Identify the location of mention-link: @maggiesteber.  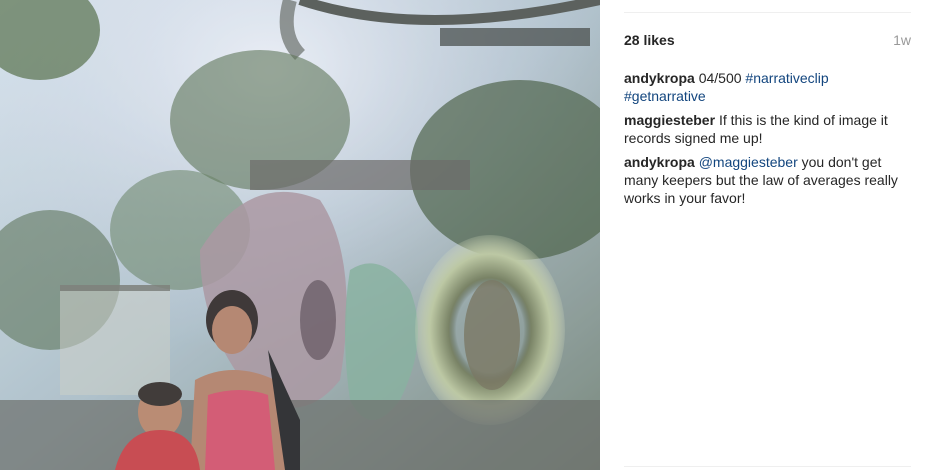
(748, 162).